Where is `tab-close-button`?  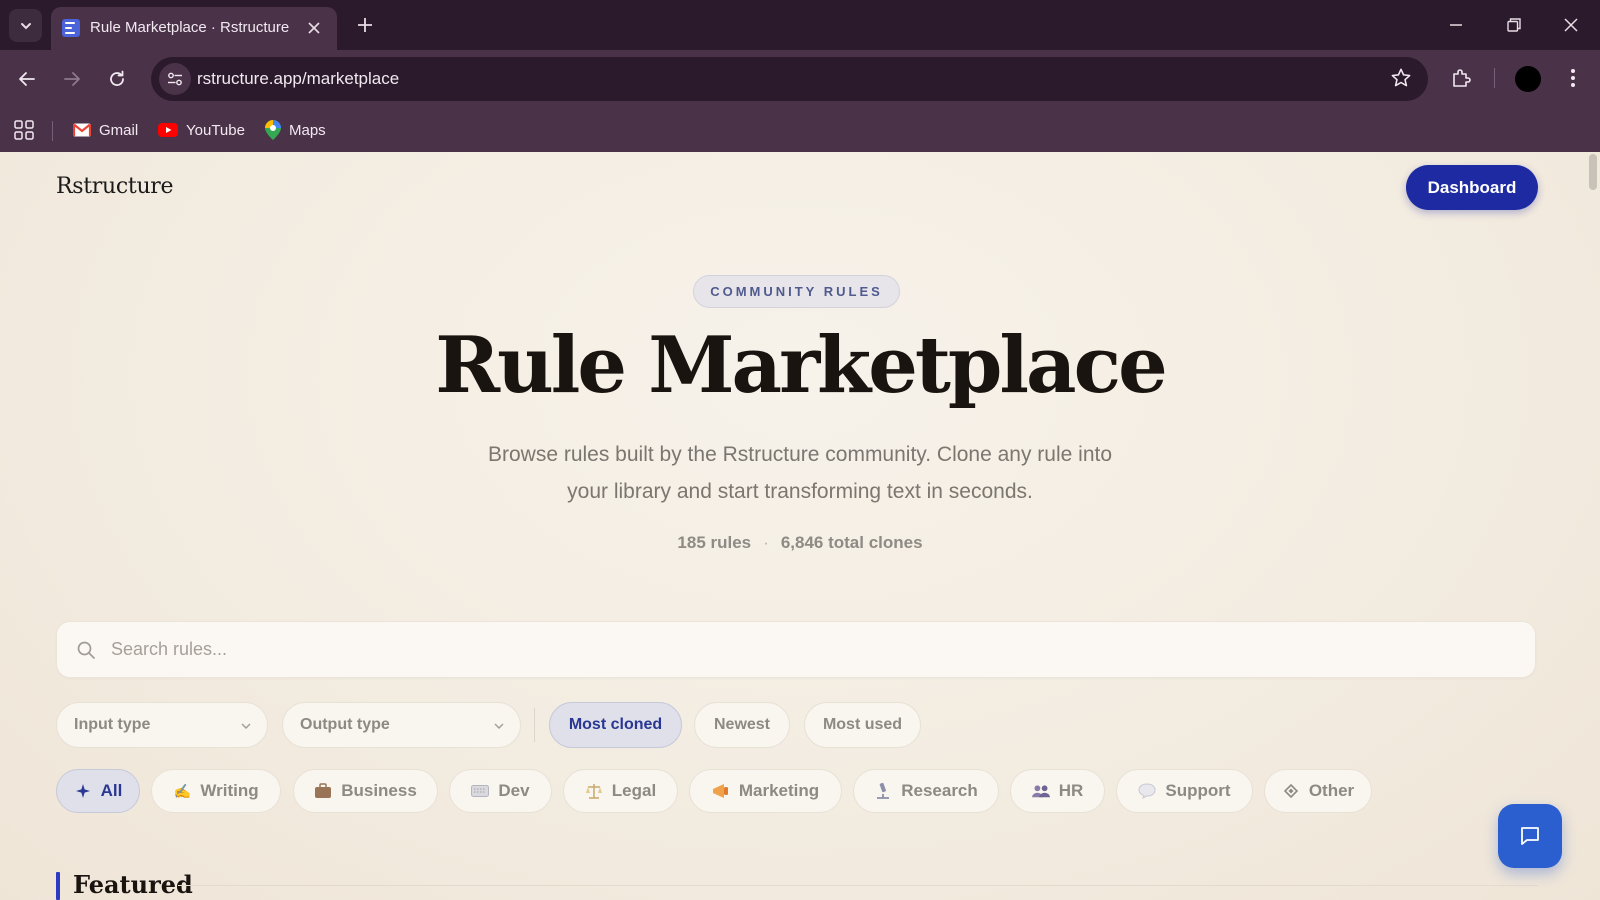 tab-close-button is located at coordinates (314, 28).